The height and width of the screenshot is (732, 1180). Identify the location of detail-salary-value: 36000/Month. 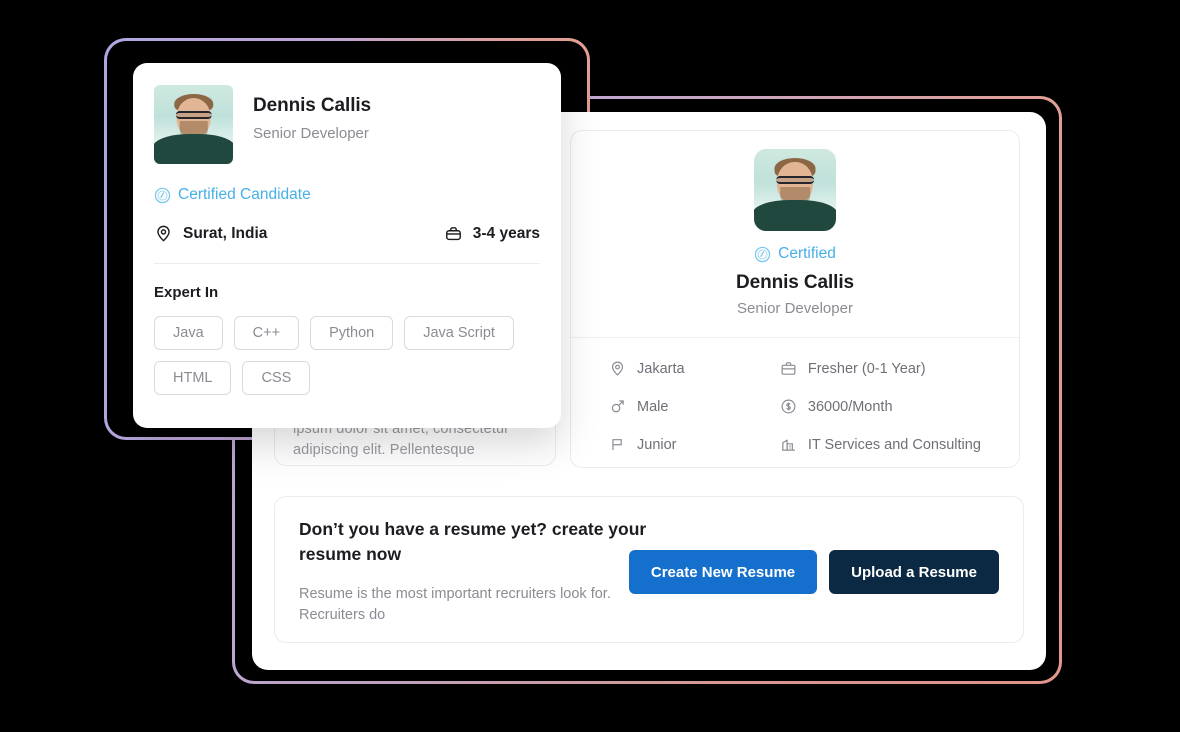
(850, 406).